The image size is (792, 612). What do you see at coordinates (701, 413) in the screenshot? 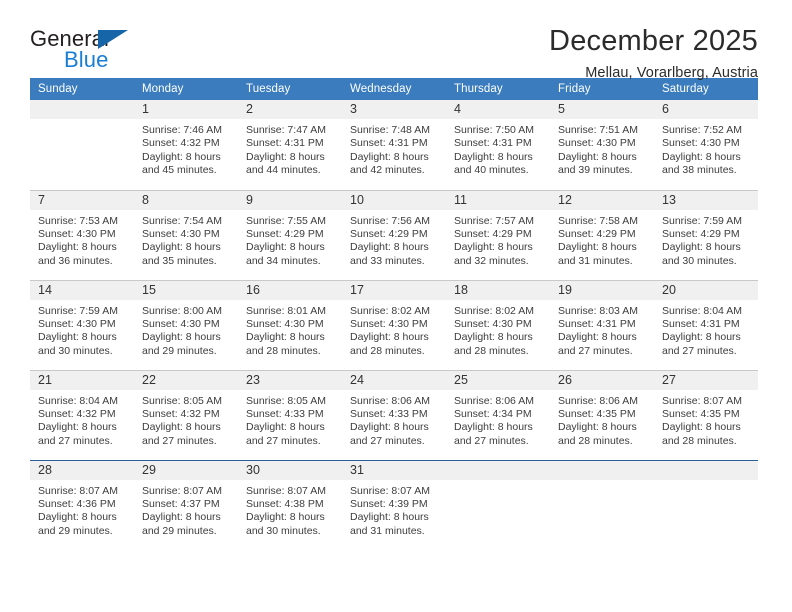
I see `sunset-text: Sunset: 4:35 PM` at bounding box center [701, 413].